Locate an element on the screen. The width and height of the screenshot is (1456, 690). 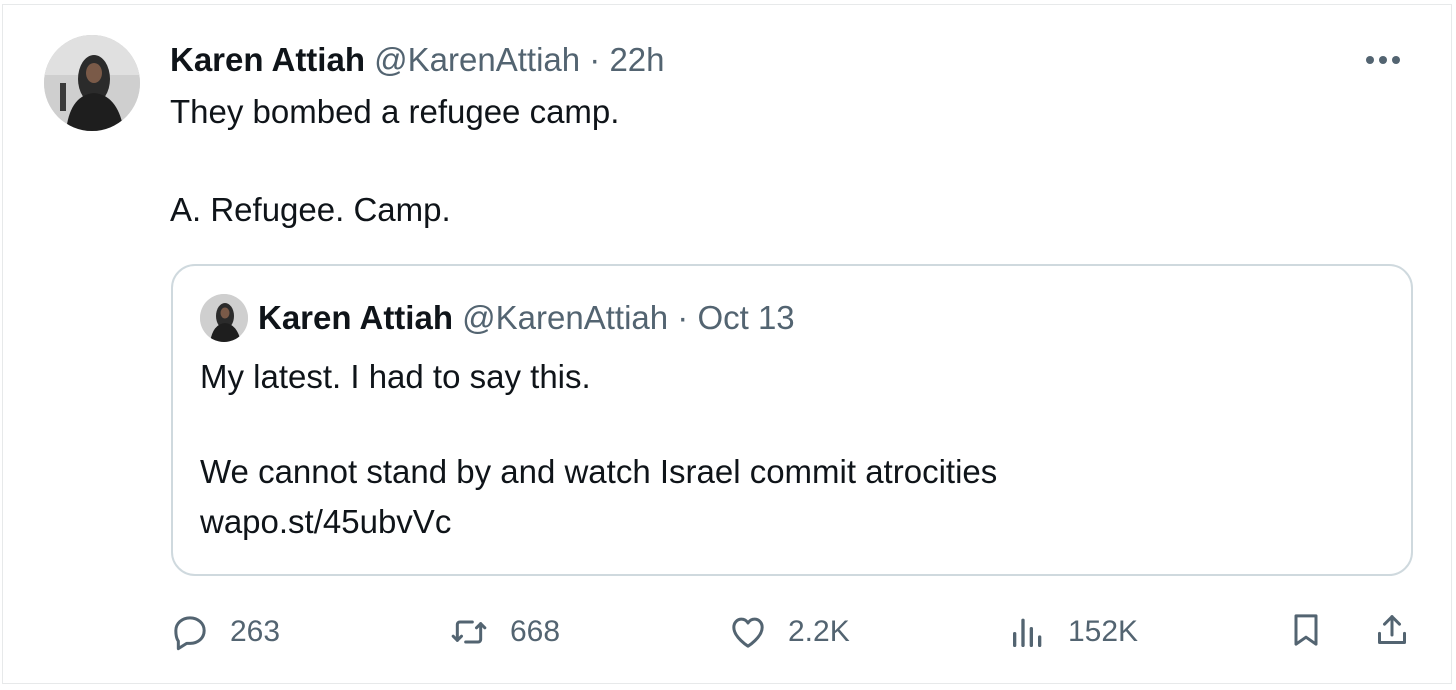
repost-arrows-icon is located at coordinates (469, 632).